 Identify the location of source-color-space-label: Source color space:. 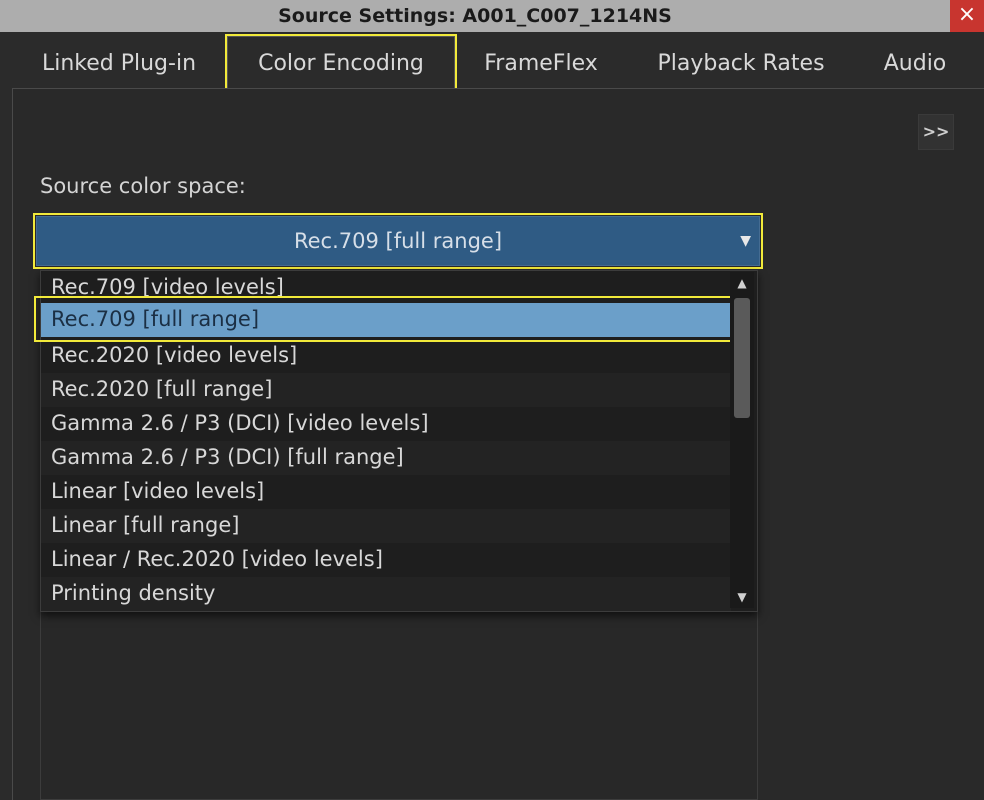
(143, 186).